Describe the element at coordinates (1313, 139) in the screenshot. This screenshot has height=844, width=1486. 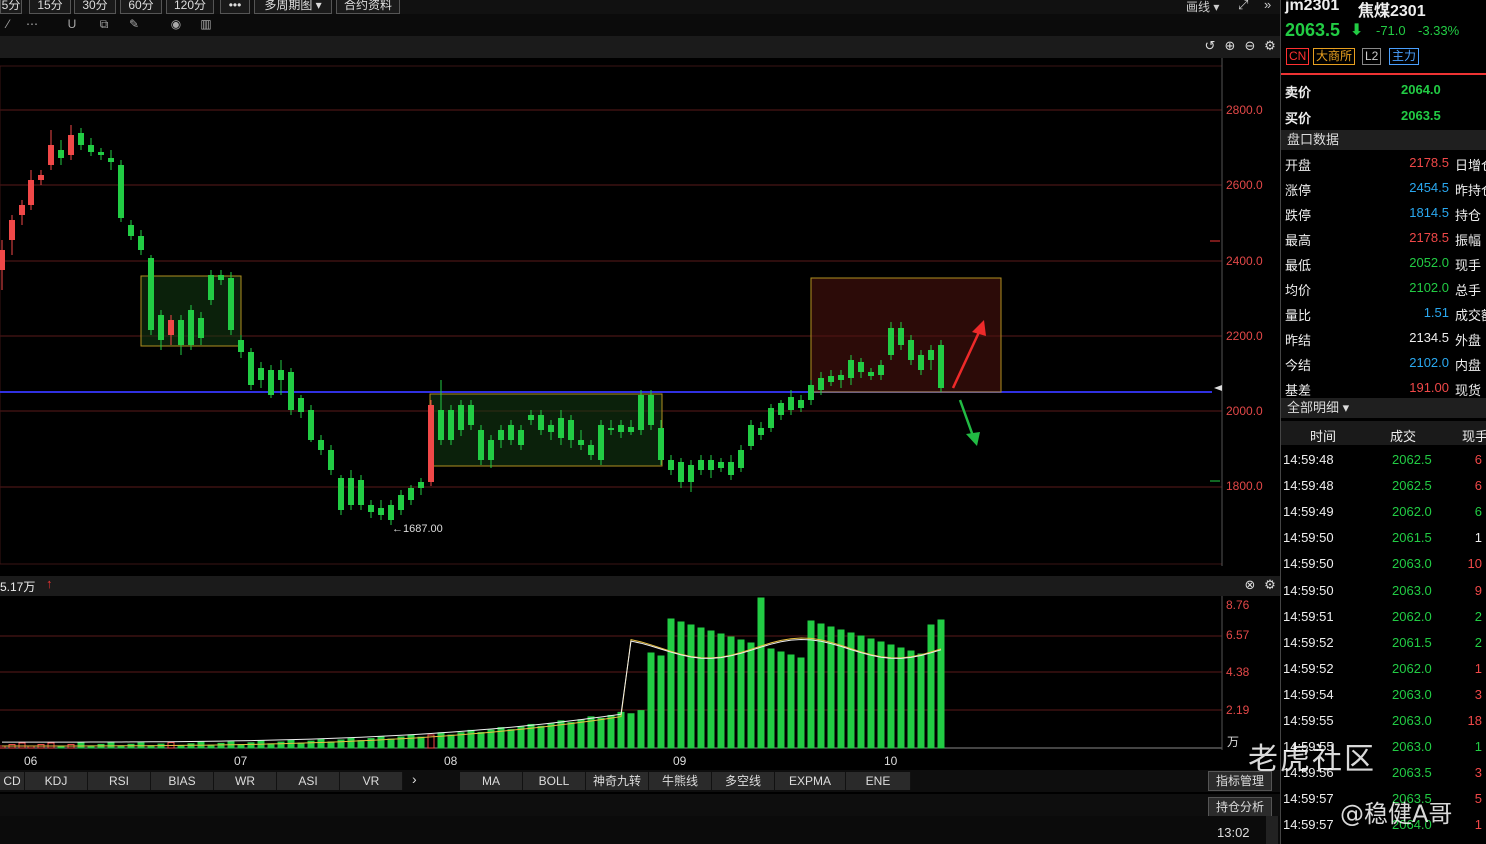
I see `market-data-title: 盘口数据` at that location.